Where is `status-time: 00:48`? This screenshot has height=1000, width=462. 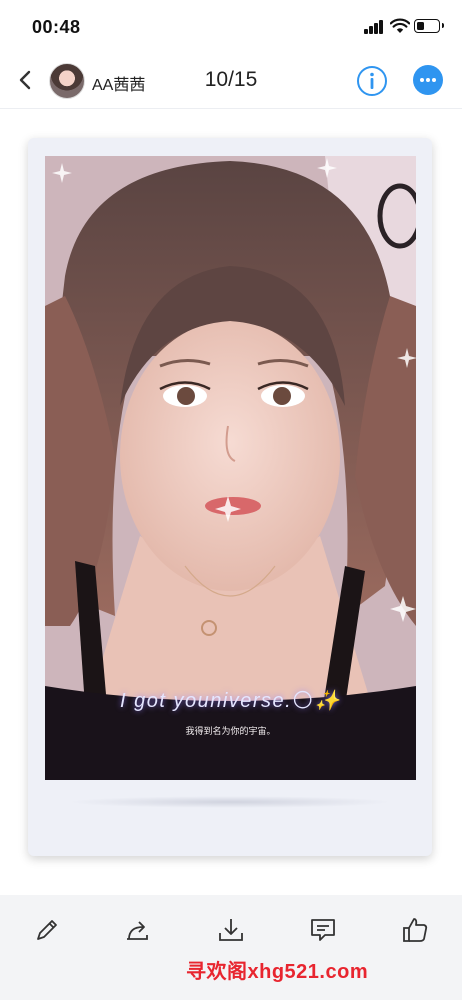
status-time: 00:48 is located at coordinates (56, 27).